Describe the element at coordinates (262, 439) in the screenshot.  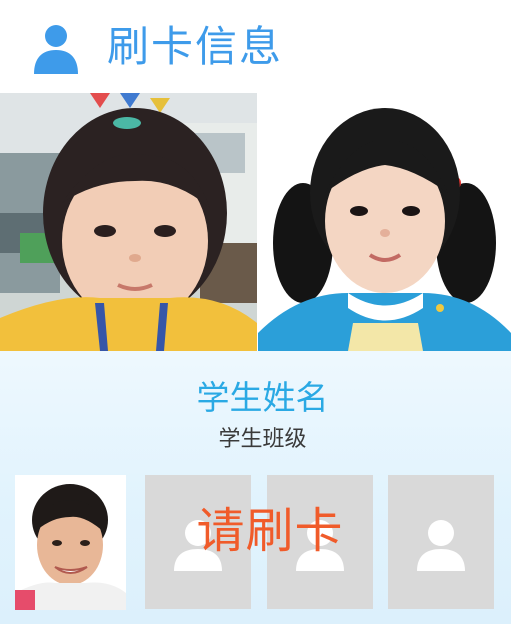
I see `student-class: 学生班级` at that location.